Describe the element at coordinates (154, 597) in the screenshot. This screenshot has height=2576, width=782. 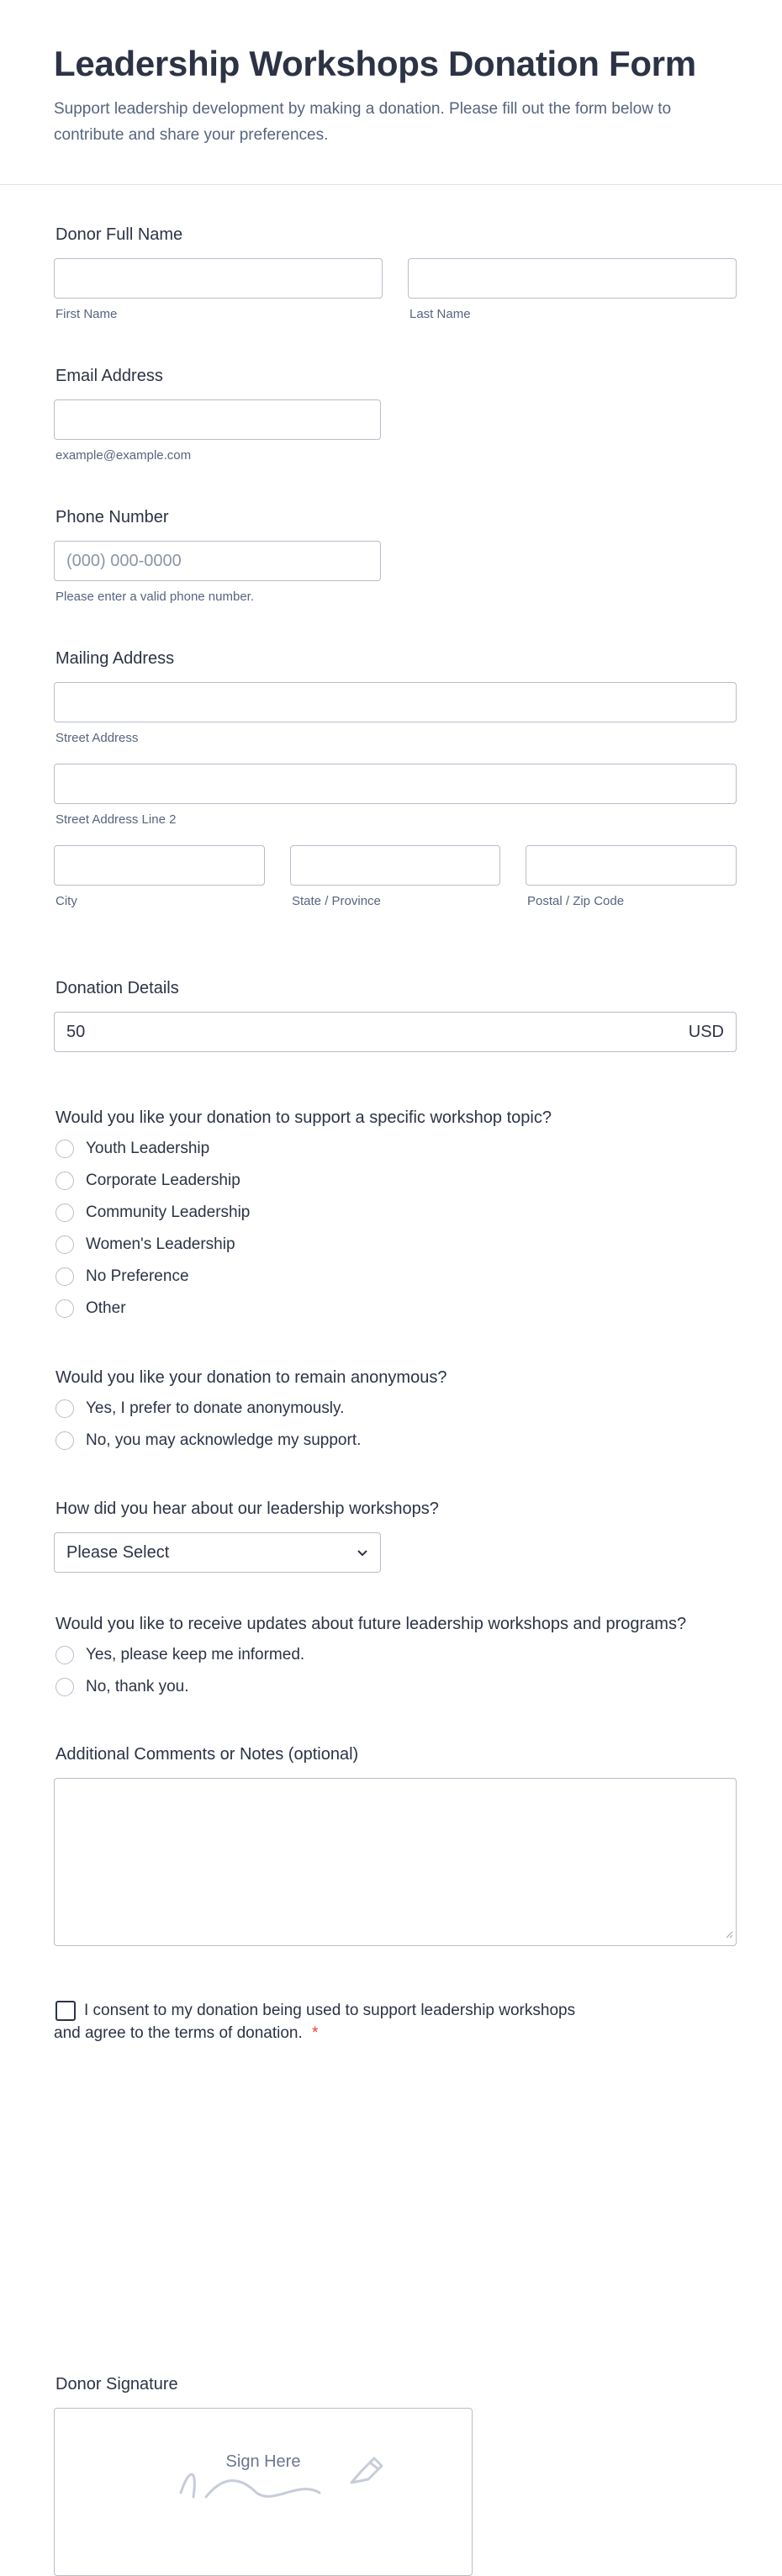
I see `phone-sublabel: Please enter a valid phone number.` at that location.